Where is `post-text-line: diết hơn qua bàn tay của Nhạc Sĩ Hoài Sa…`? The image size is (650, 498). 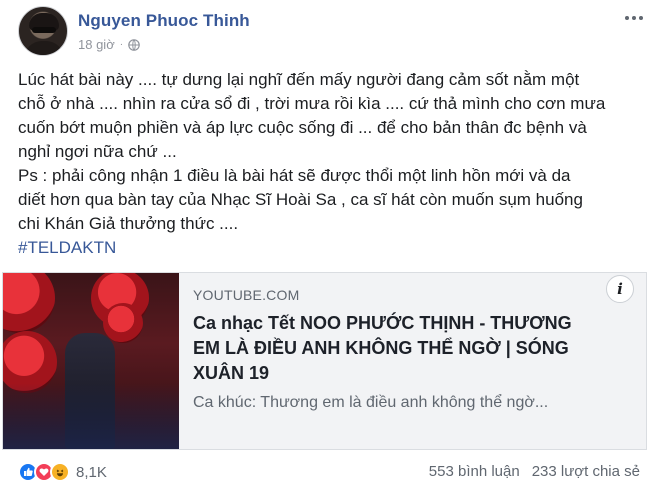
post-text-line: diết hơn qua bàn tay của Nhạc Sĩ Hoài Sa… is located at coordinates (300, 199).